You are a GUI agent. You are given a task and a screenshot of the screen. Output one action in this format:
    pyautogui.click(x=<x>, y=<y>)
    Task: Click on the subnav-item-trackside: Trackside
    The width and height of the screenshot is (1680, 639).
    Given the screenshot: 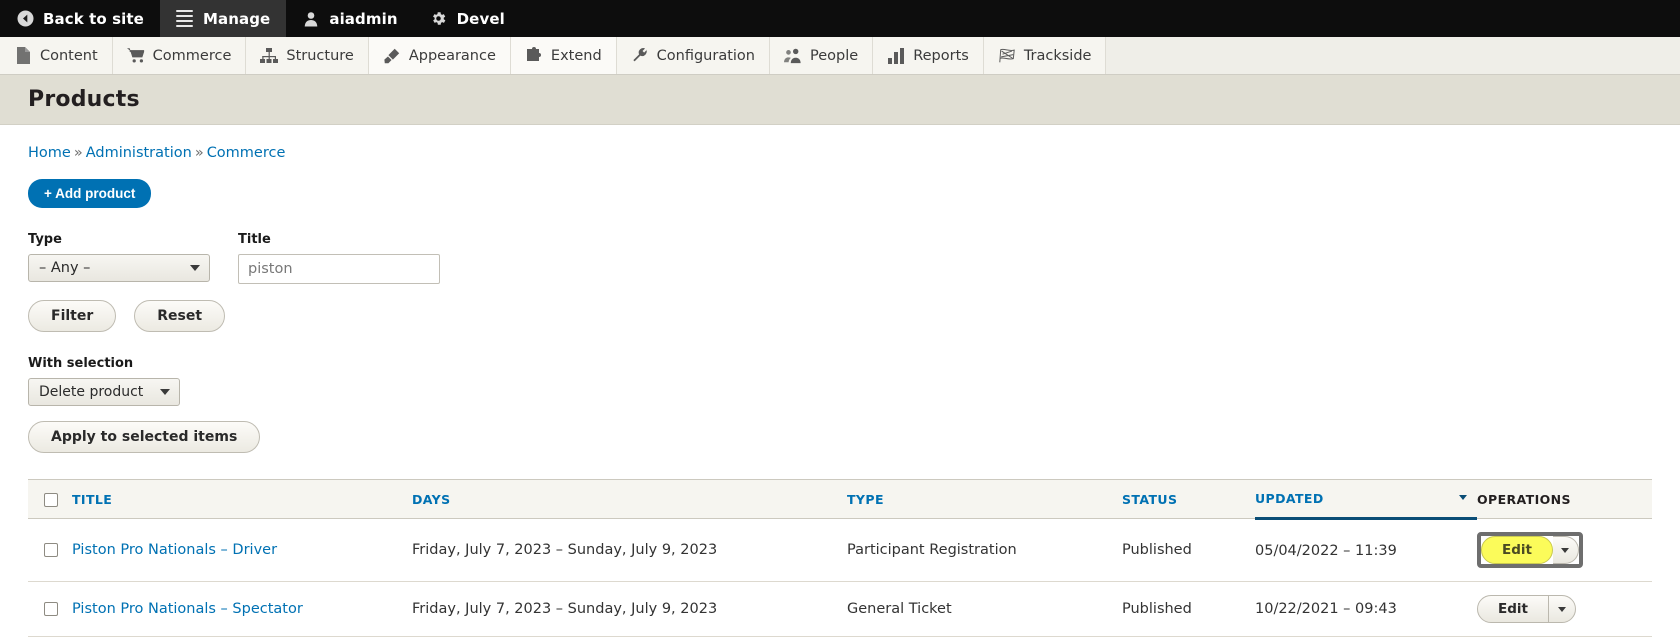 What is the action you would take?
    pyautogui.click(x=1045, y=55)
    